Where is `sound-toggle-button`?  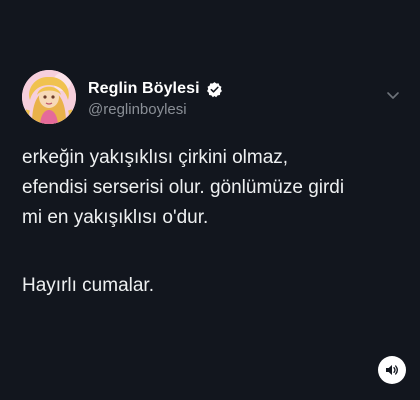
sound-toggle-button is located at coordinates (392, 370).